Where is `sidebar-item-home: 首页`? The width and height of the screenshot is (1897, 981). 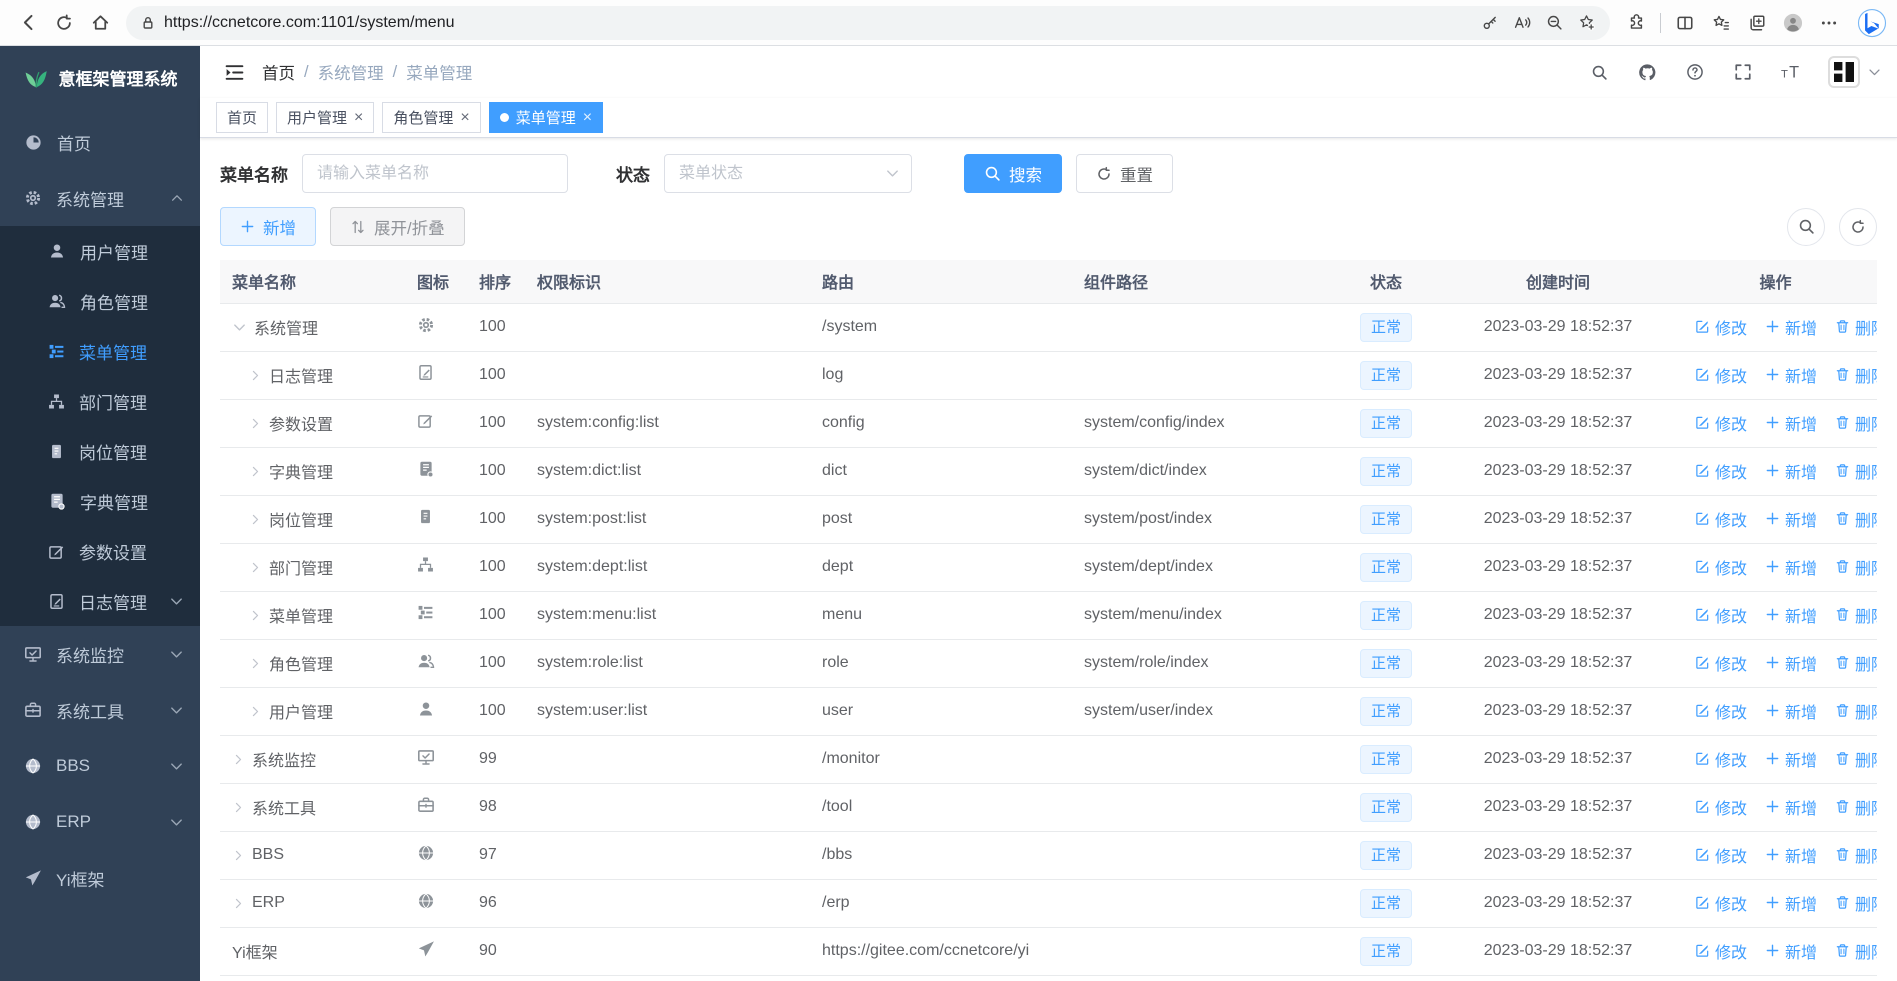
sidebar-item-home: 首页 is located at coordinates (100, 142).